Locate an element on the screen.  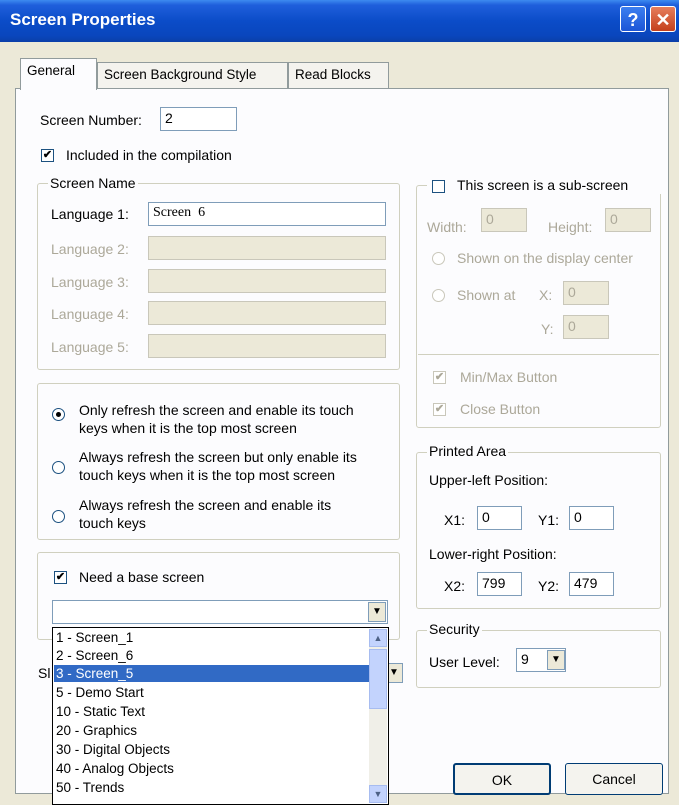
height-label: Height: is located at coordinates (570, 227).